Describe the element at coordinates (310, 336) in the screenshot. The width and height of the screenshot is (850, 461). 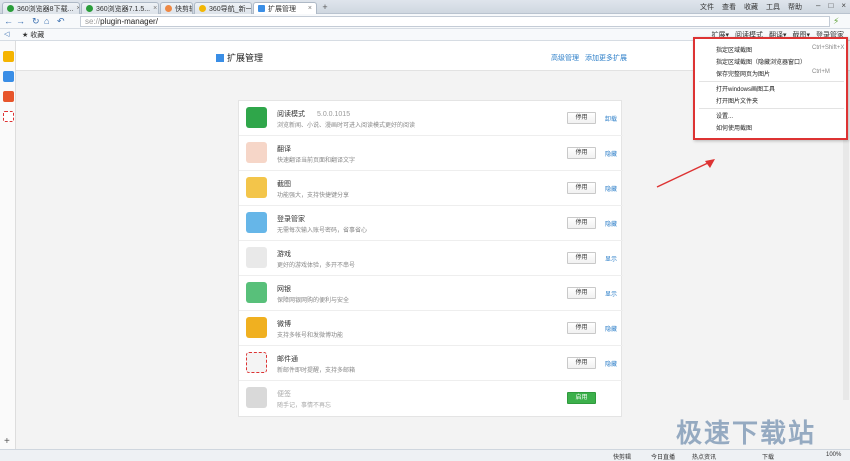
I see `extension-description: 支持多帐号和发微博功能` at that location.